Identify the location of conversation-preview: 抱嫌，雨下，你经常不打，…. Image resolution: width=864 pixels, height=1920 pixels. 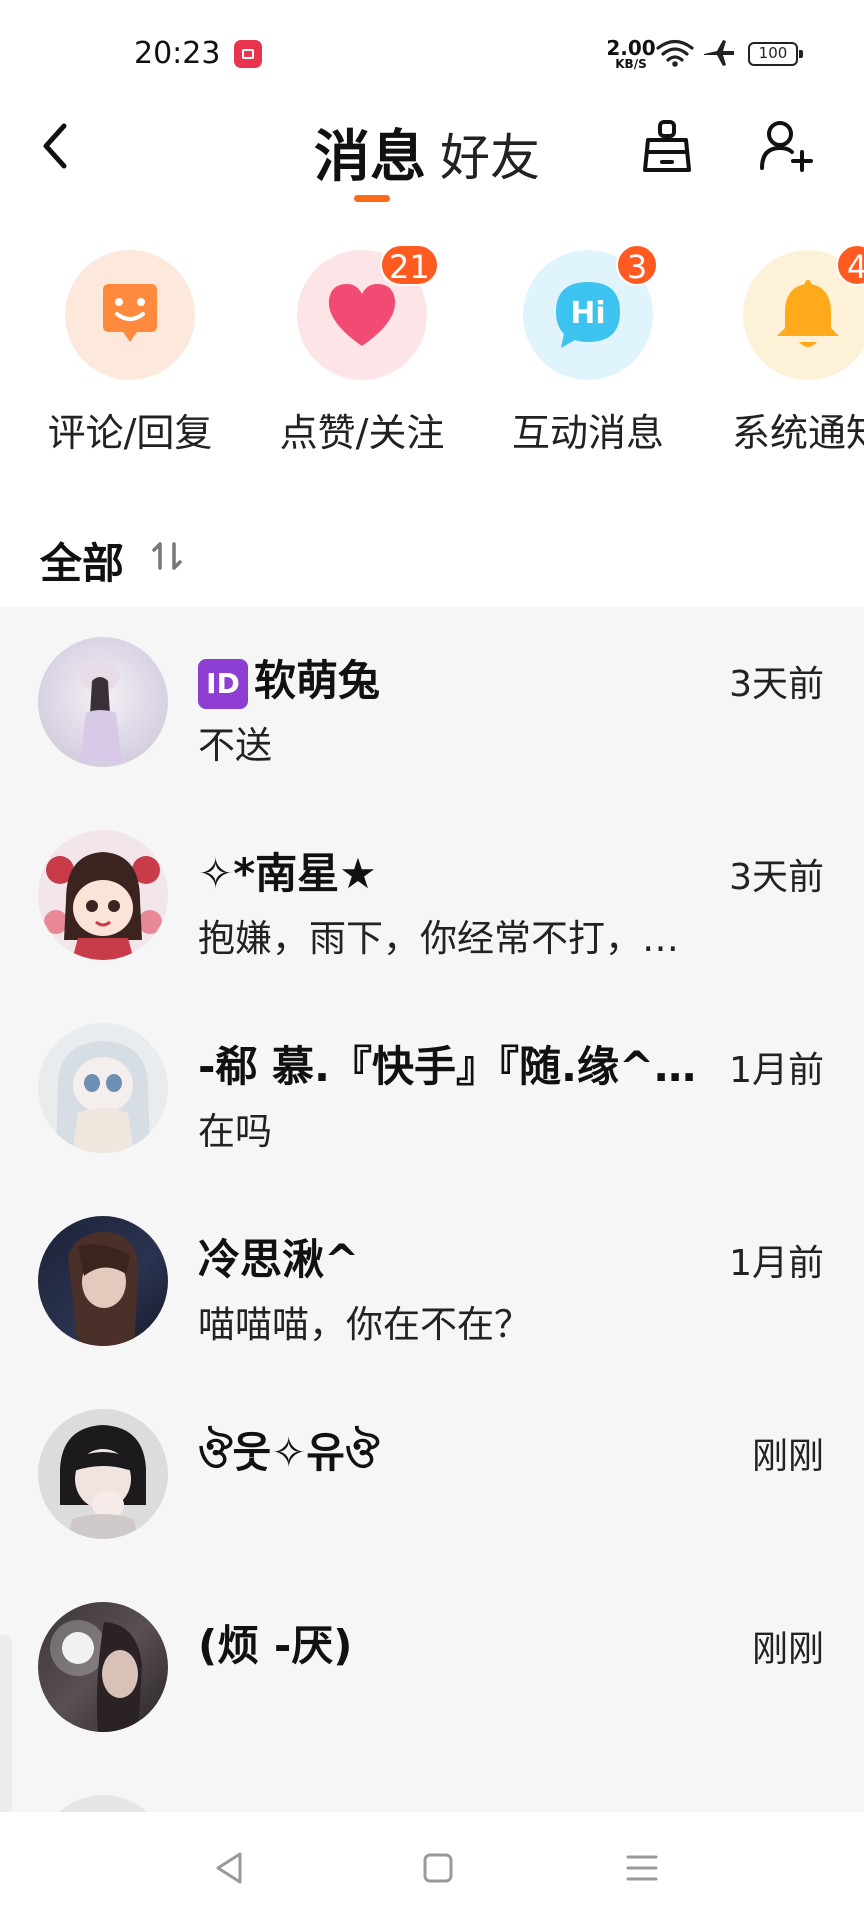
(438, 938).